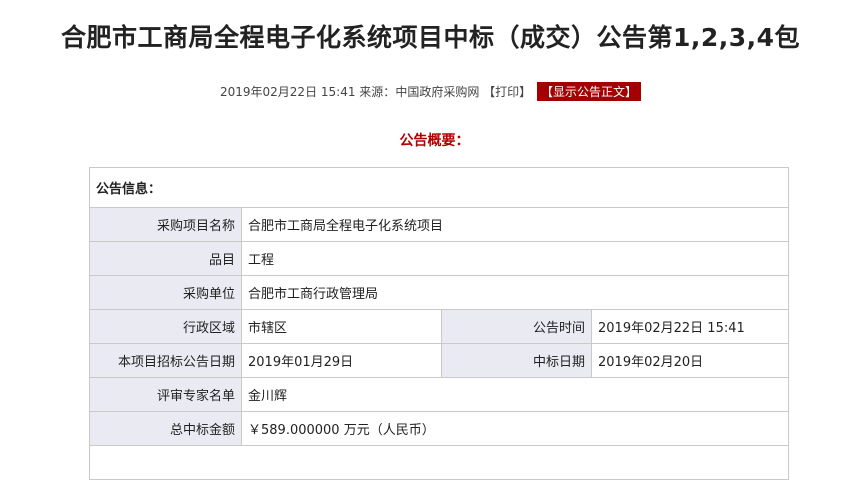 Image resolution: width=861 pixels, height=480 pixels. Describe the element at coordinates (589, 91) in the screenshot. I see `show-text-button: 【显示公告正文】` at that location.